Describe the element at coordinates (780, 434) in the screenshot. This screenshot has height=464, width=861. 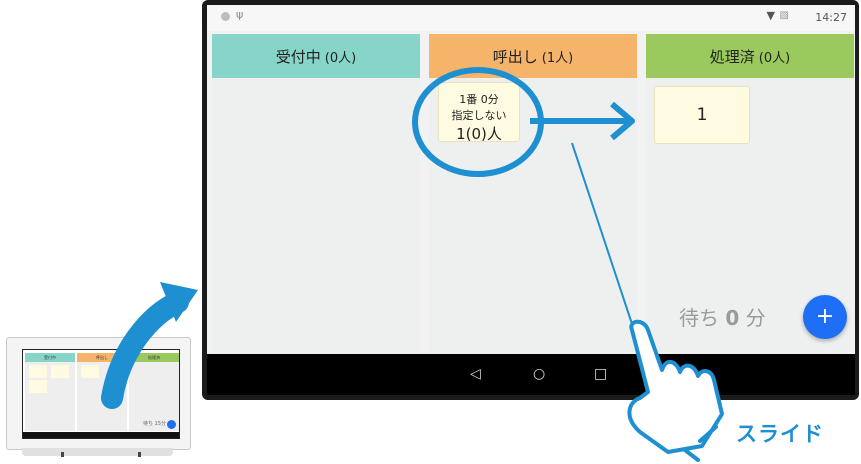
I see `slide-label: スライド` at that location.